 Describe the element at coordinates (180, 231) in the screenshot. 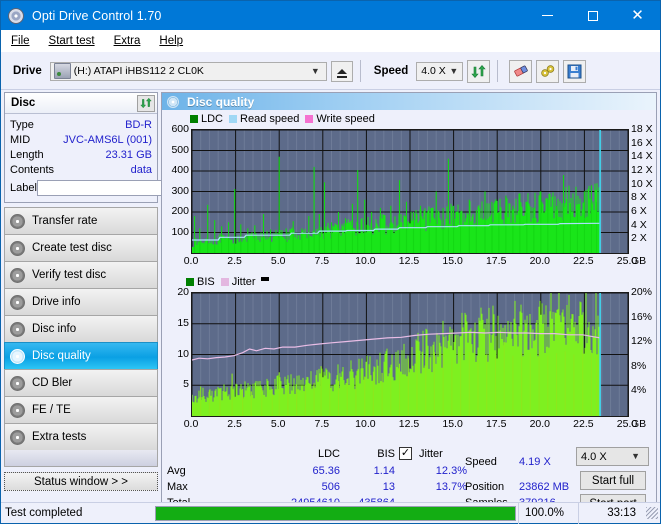

I see `y-axis-tick: 100` at that location.